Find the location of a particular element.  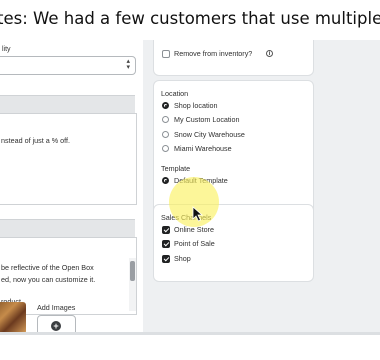

sales-channel-label: Point of Sale is located at coordinates (194, 243).